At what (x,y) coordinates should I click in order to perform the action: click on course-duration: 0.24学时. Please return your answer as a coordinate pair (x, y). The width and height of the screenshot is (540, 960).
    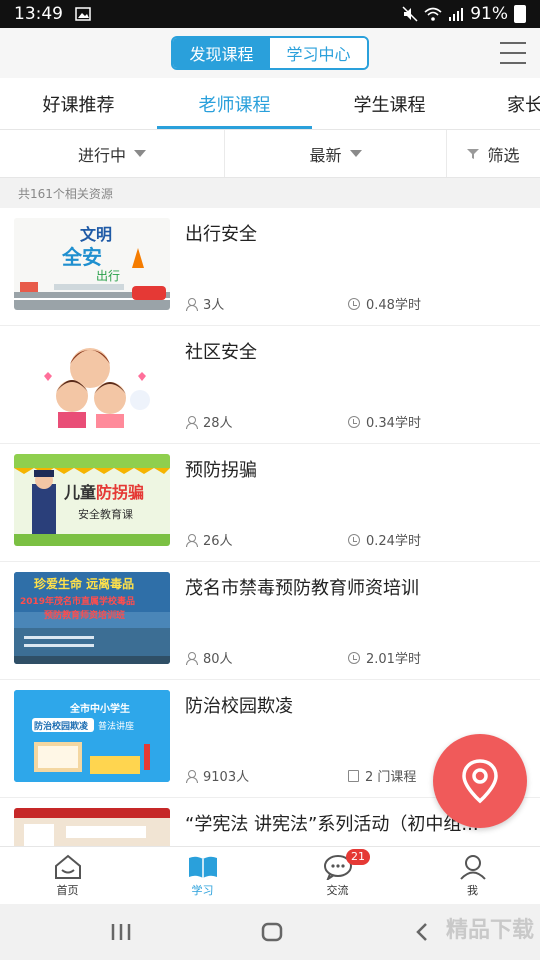
    Looking at the image, I should click on (384, 539).